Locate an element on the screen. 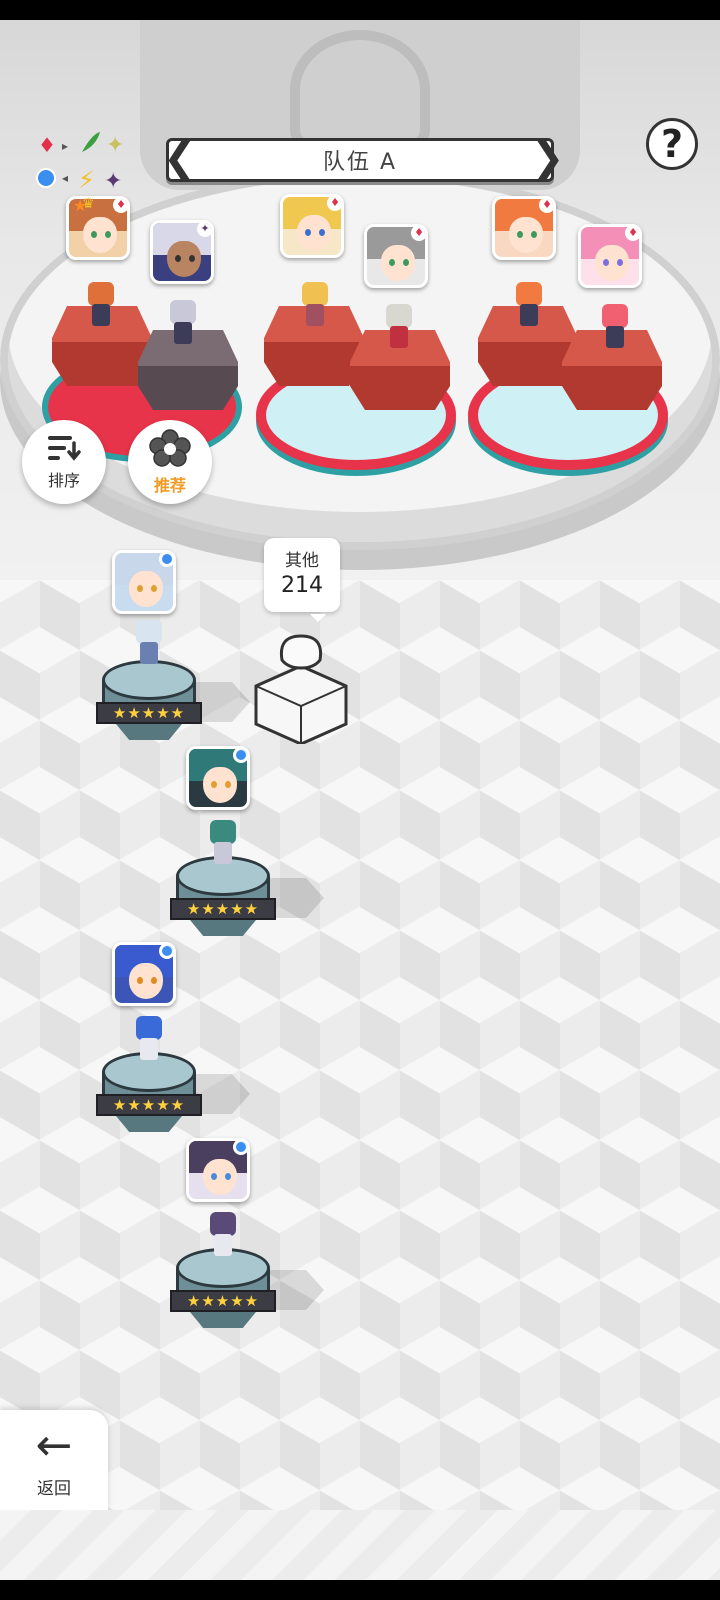 This screenshot has width=720, height=1600. others-label: 其他 is located at coordinates (302, 561).